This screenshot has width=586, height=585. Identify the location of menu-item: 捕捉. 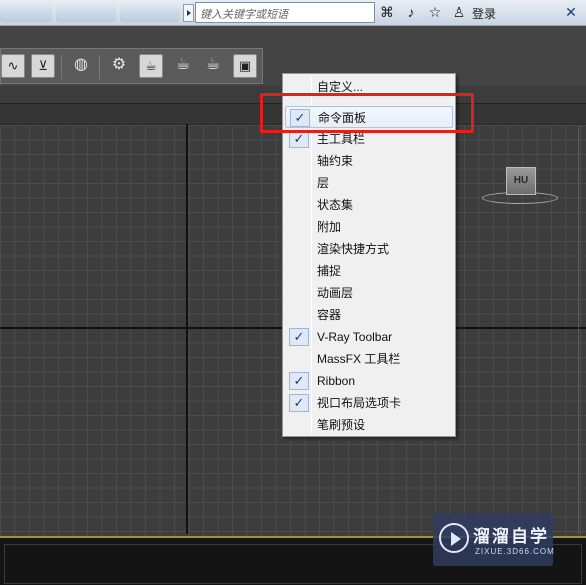
(369, 271).